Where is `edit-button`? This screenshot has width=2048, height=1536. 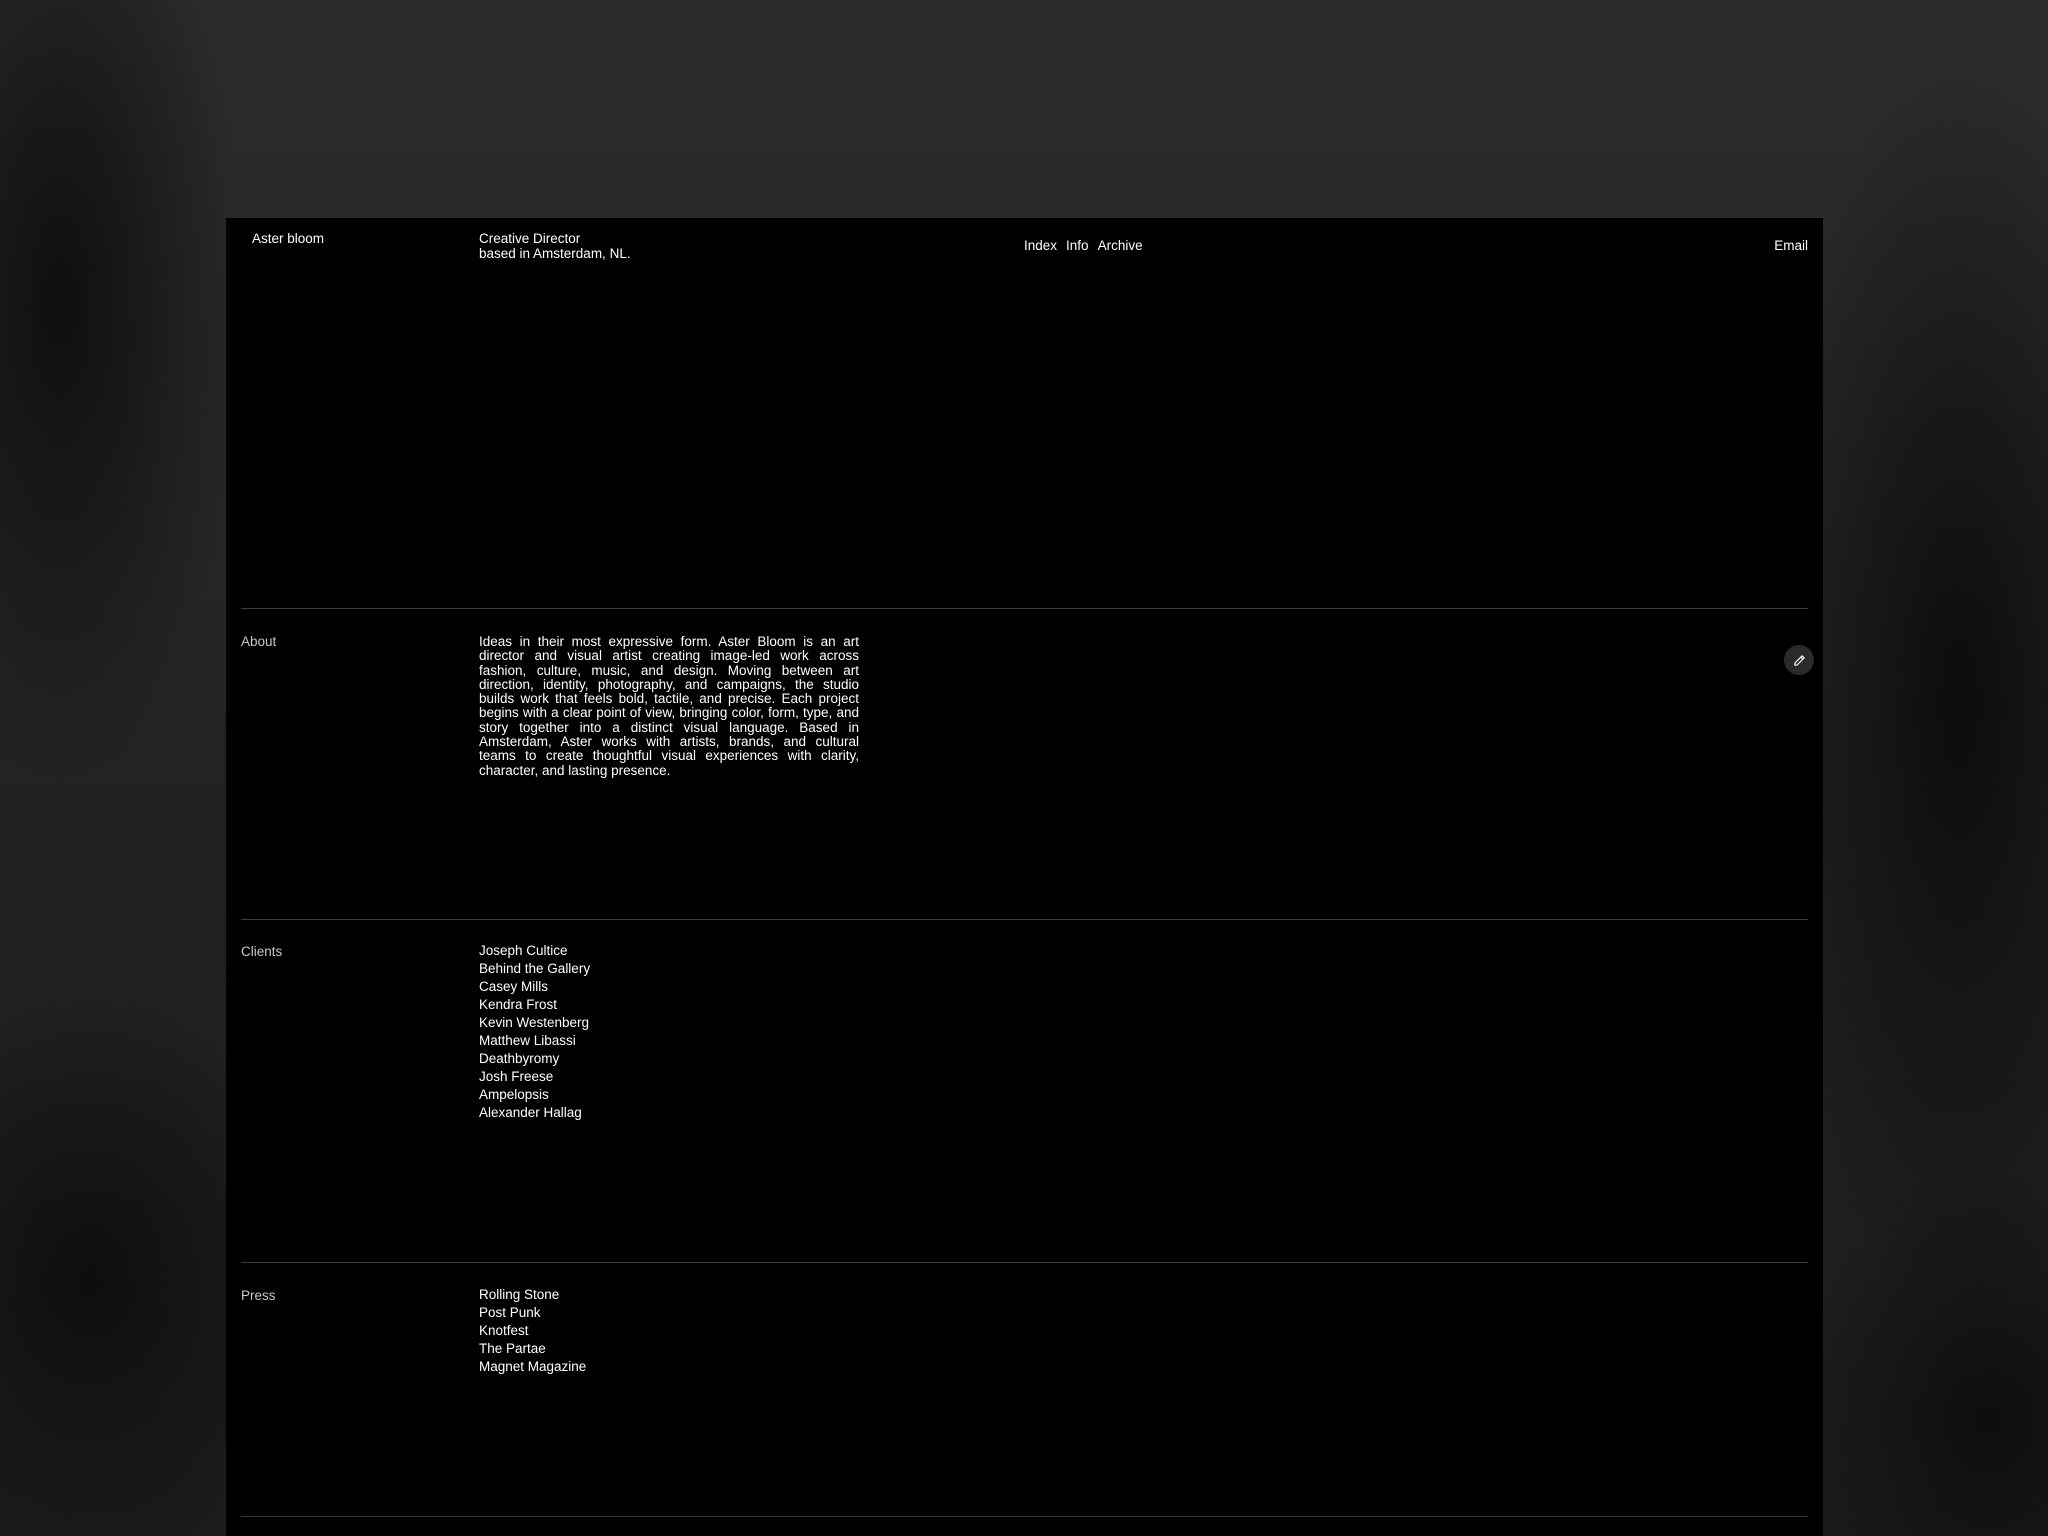 edit-button is located at coordinates (1799, 660).